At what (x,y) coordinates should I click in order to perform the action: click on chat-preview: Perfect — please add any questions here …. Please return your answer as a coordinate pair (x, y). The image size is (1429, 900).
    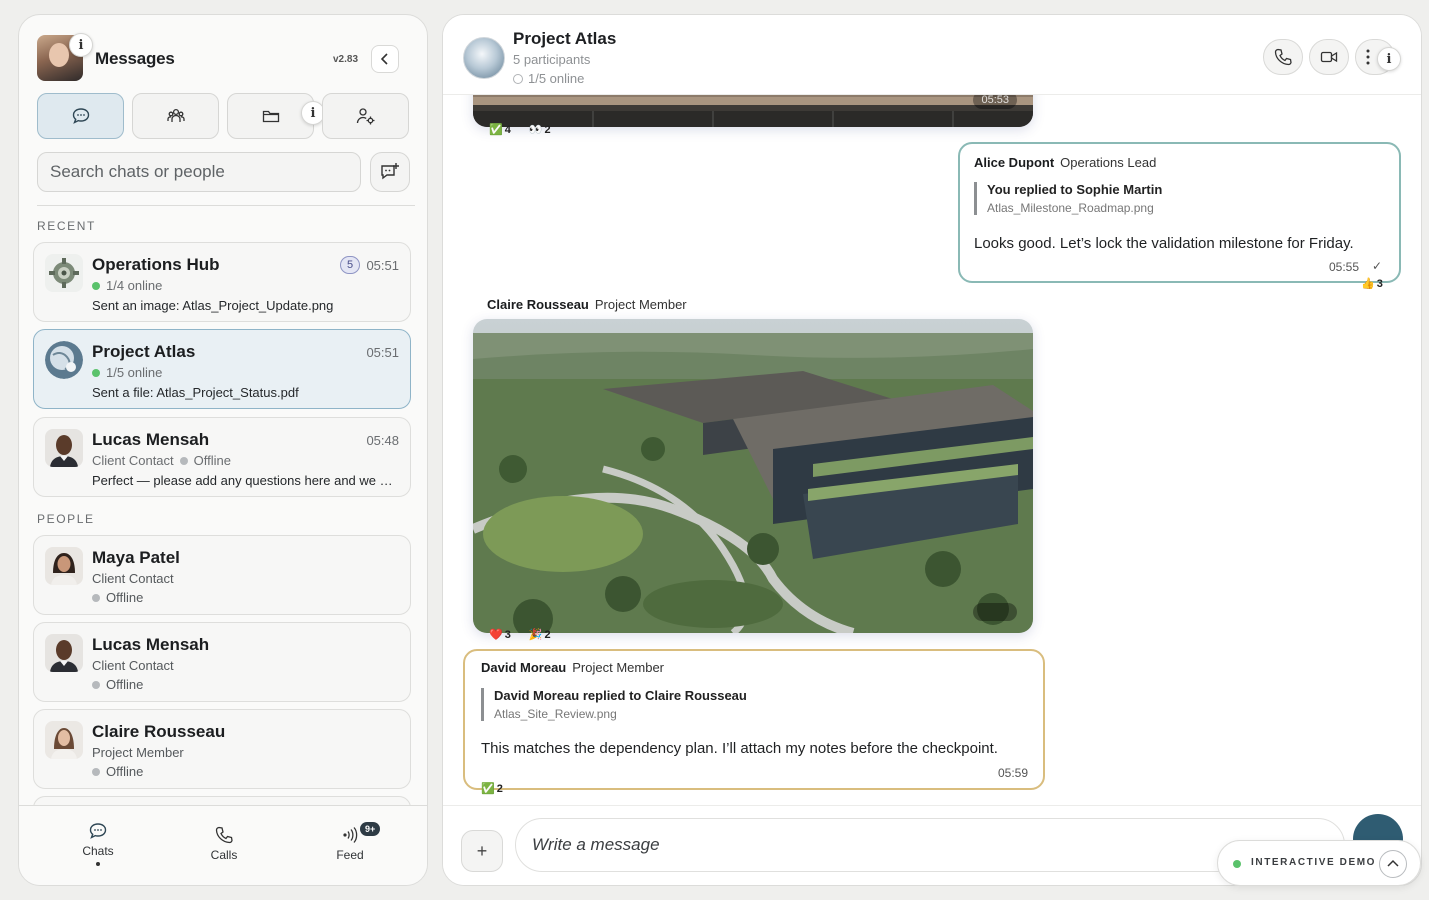
    Looking at the image, I should click on (247, 480).